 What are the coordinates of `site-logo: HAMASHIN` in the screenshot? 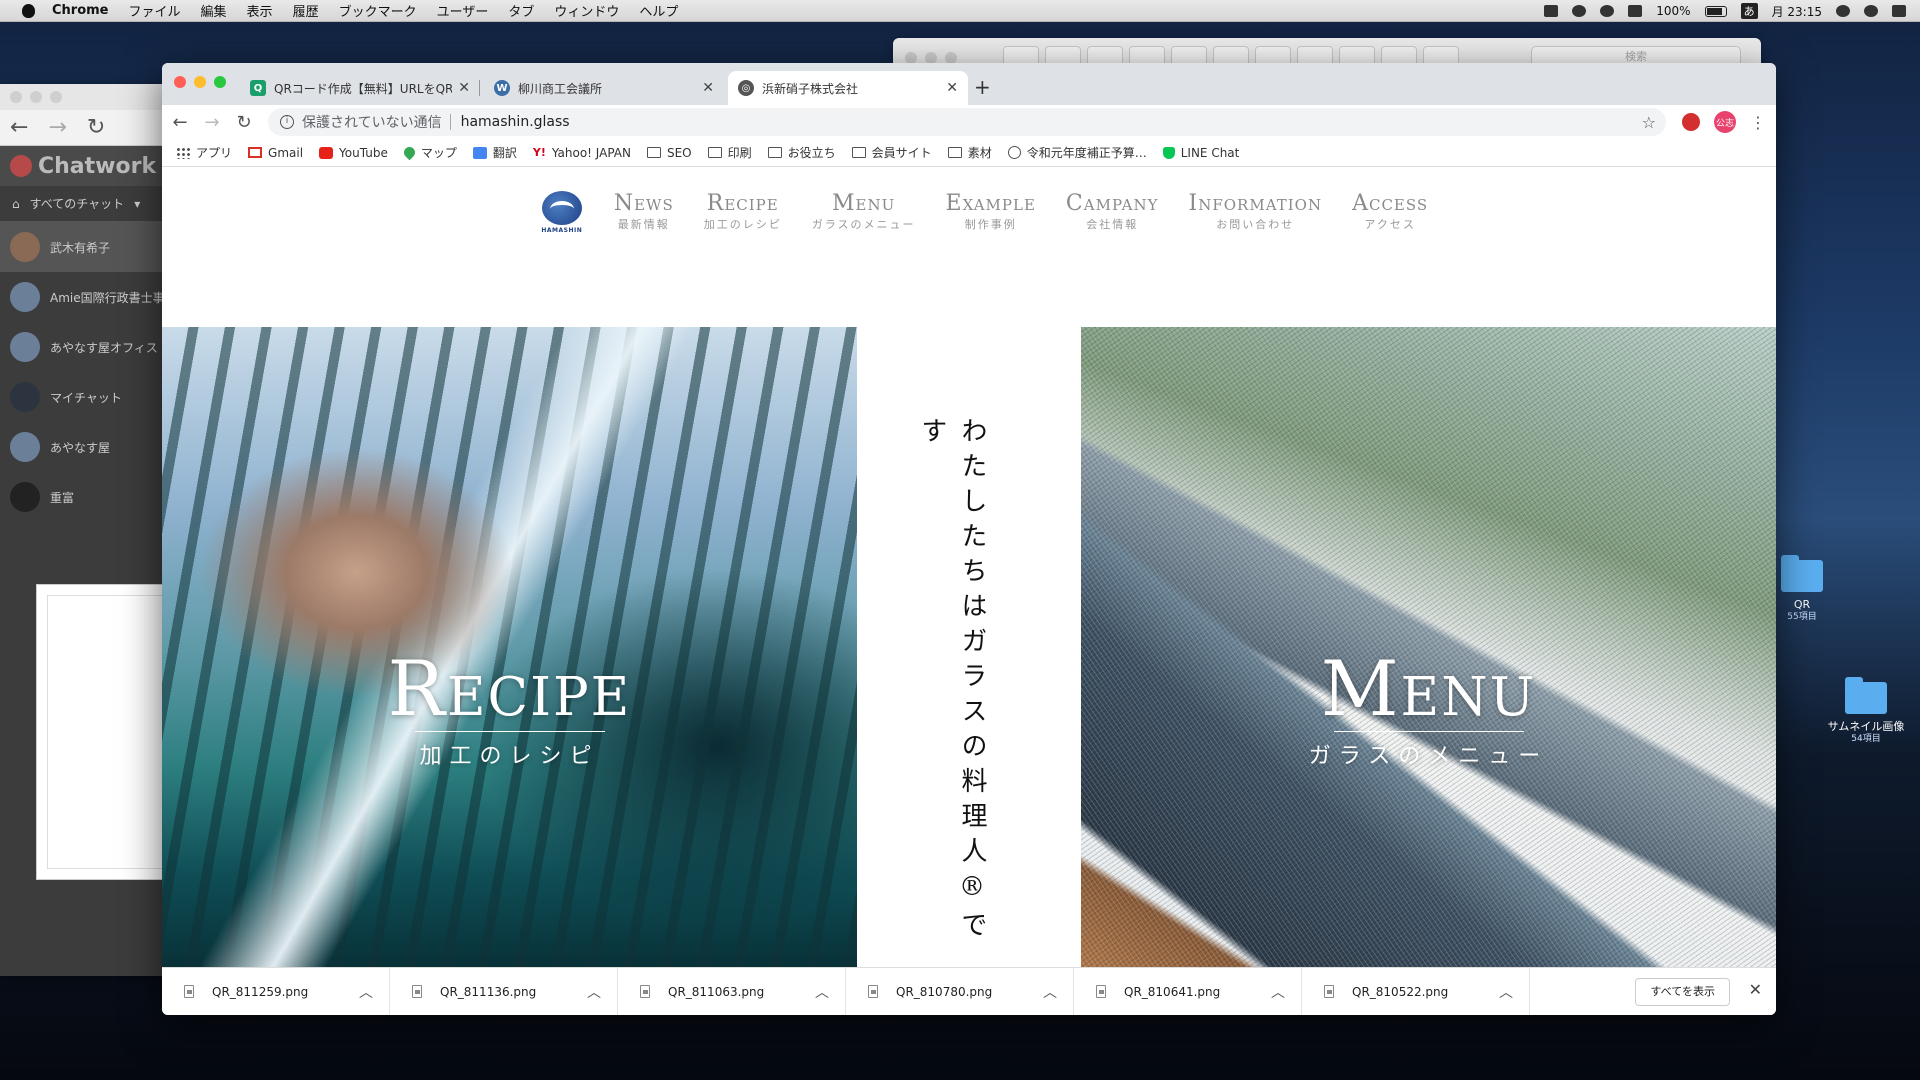 It's located at (562, 212).